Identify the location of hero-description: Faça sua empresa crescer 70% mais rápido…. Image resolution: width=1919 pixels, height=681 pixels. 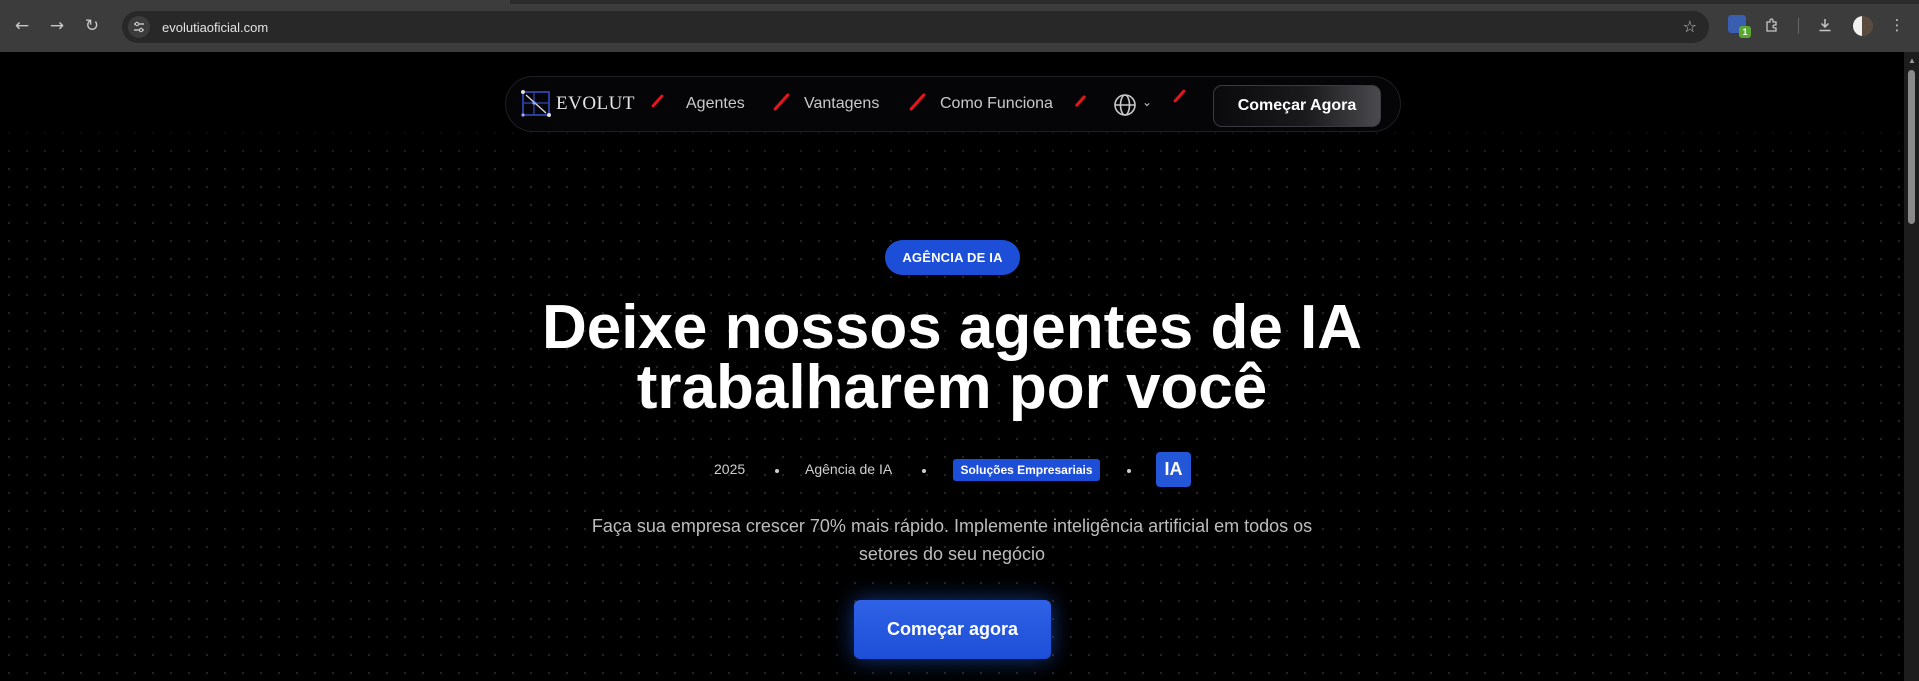
(952, 540).